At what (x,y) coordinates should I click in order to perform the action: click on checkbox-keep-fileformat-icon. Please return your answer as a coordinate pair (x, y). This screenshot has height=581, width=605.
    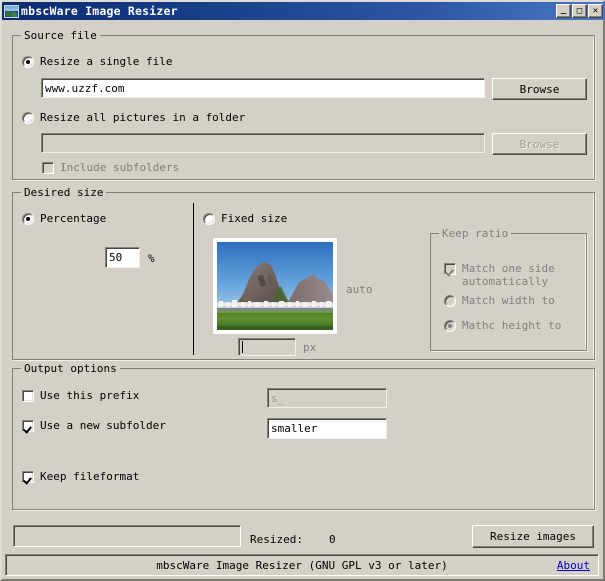
    Looking at the image, I should click on (28, 477).